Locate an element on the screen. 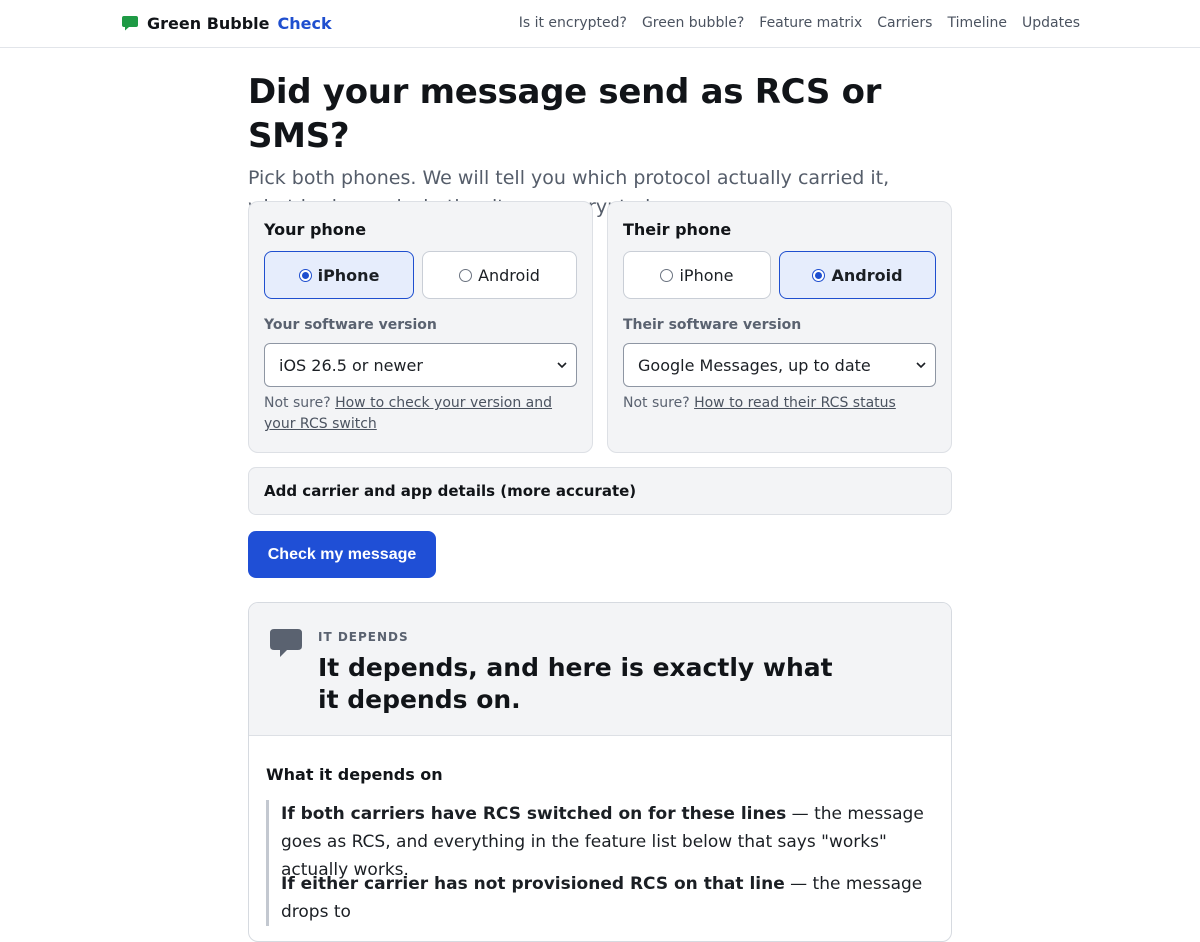  your-version-select: iOS 26.5 or newer is located at coordinates (420, 365).